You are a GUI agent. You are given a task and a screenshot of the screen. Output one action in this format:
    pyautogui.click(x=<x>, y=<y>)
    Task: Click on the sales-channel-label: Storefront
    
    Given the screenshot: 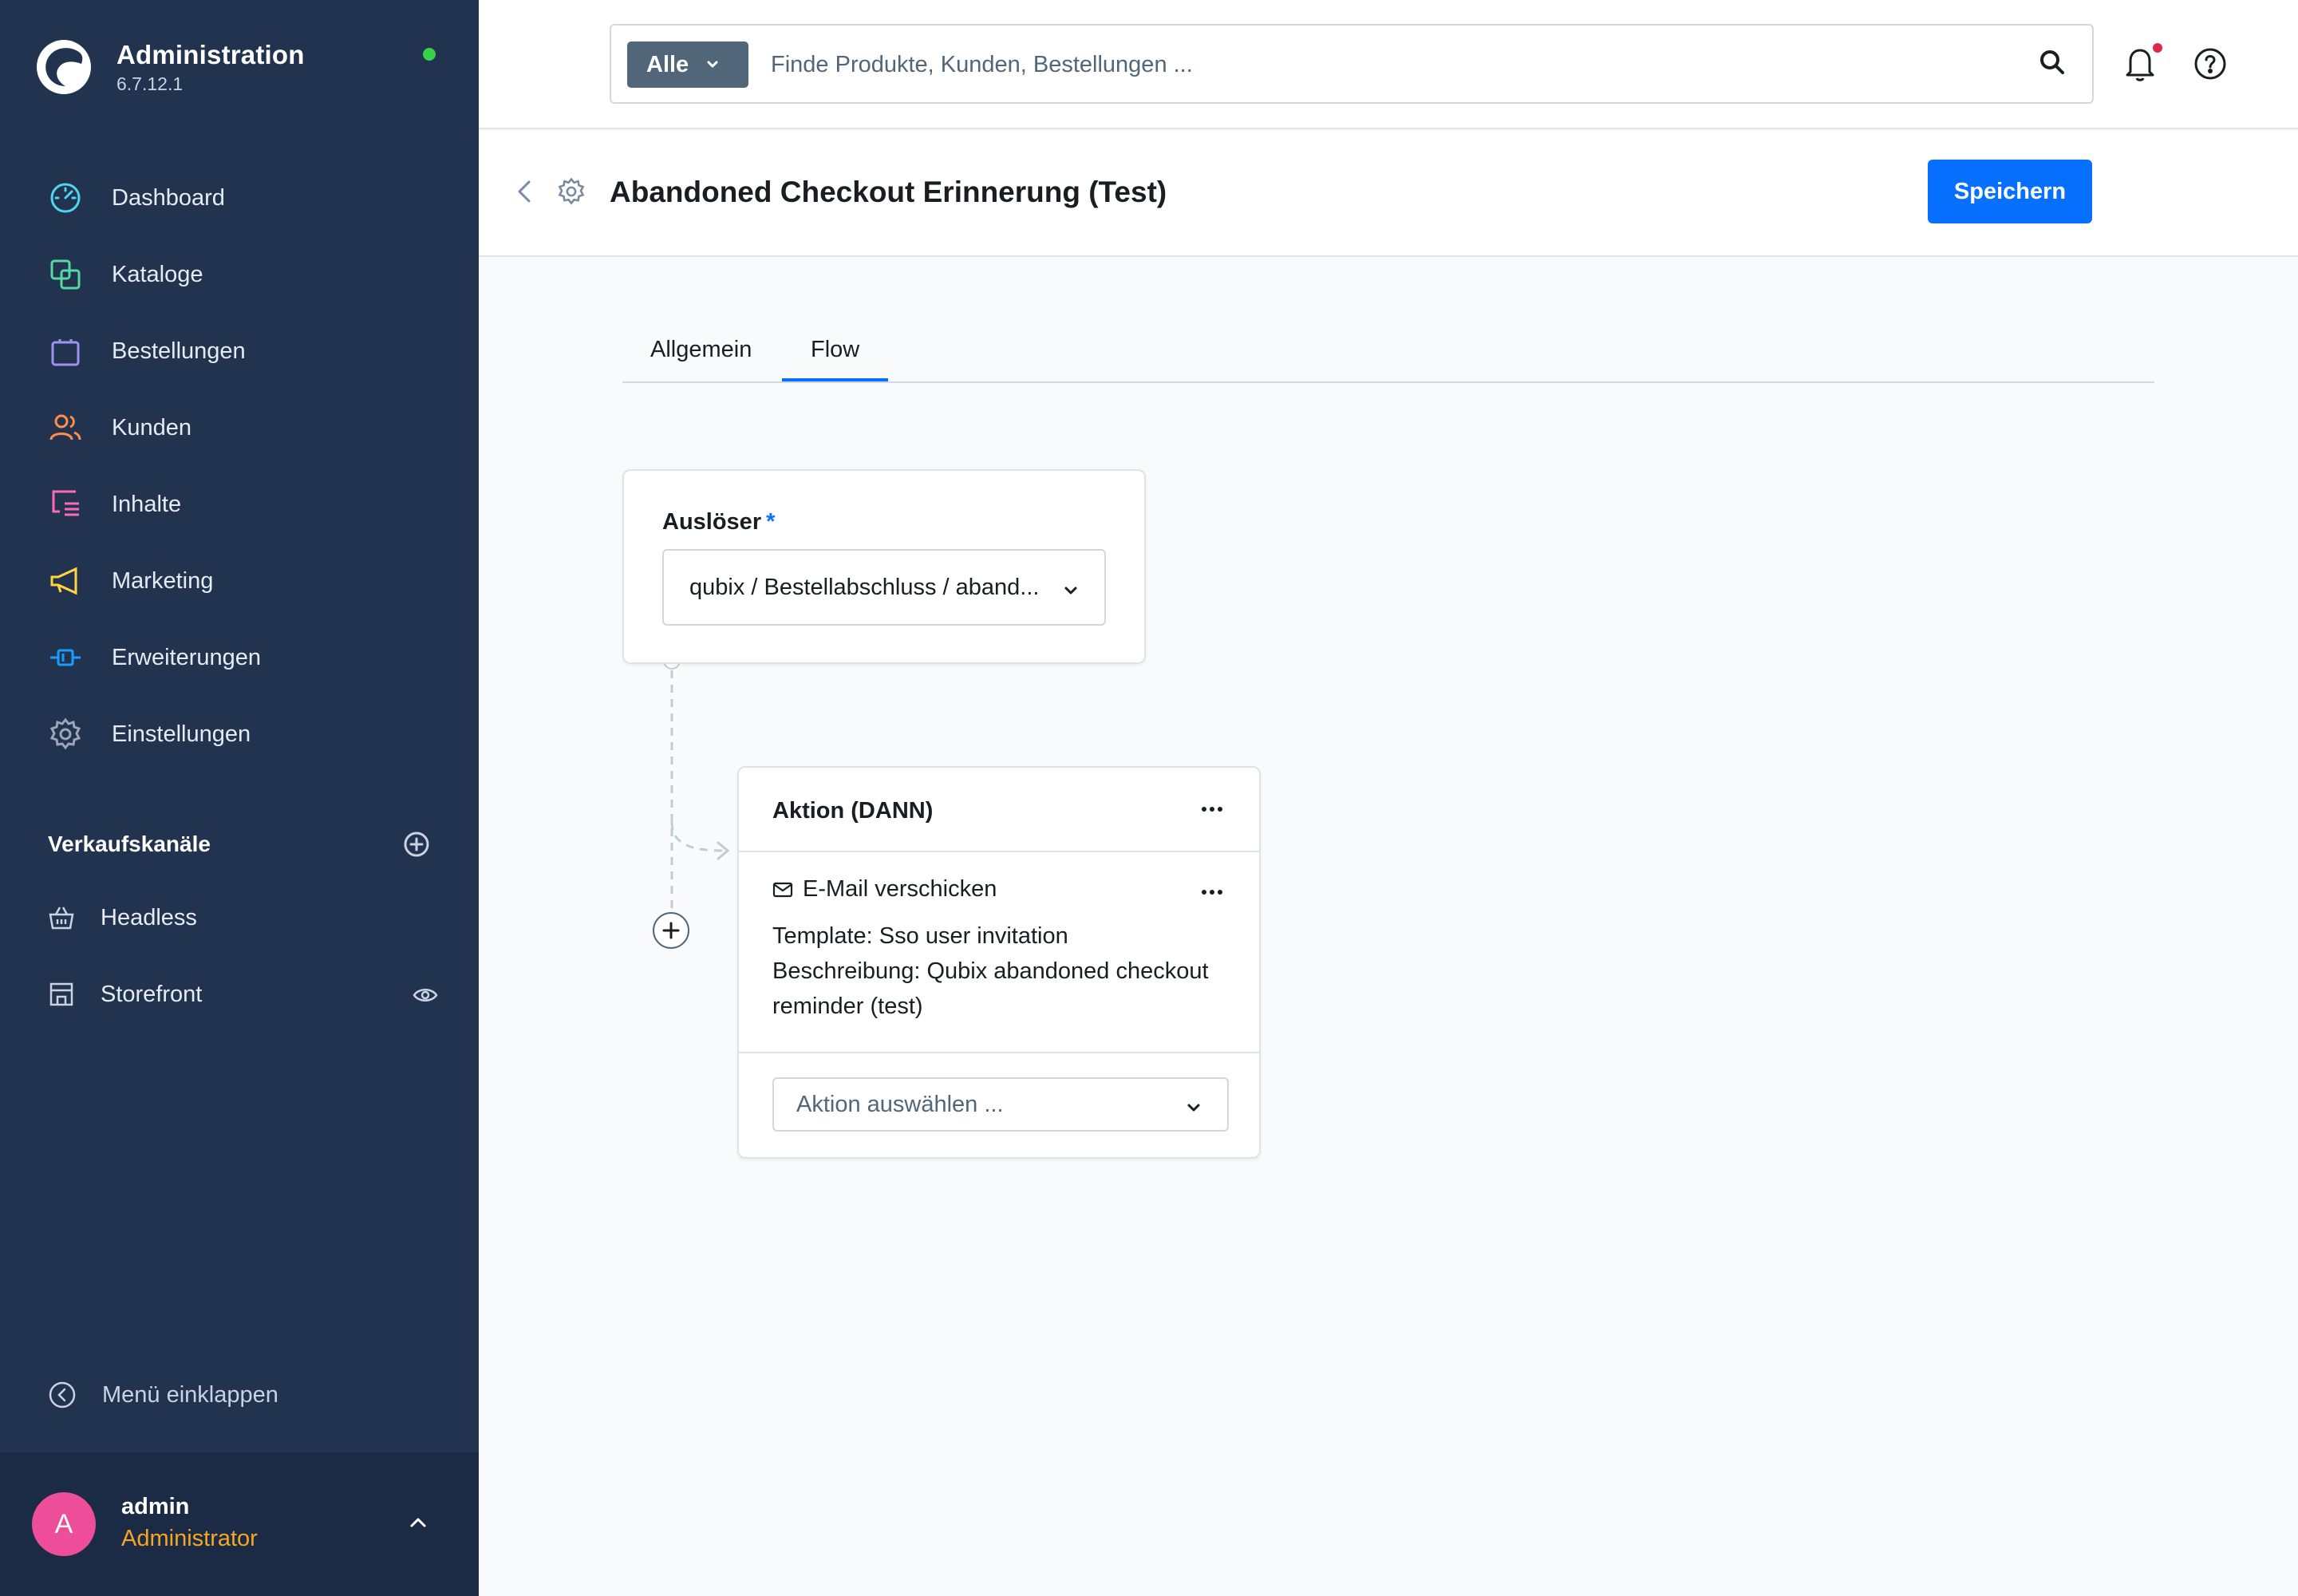 What is the action you would take?
    pyautogui.click(x=152, y=994)
    